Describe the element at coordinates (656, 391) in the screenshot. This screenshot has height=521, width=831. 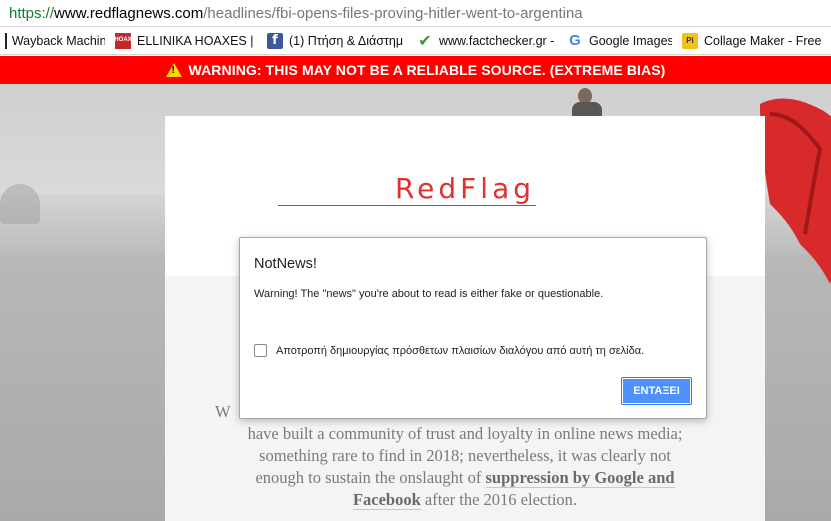
I see `ok-button: ΕΝΤΑΞΕΙ` at that location.